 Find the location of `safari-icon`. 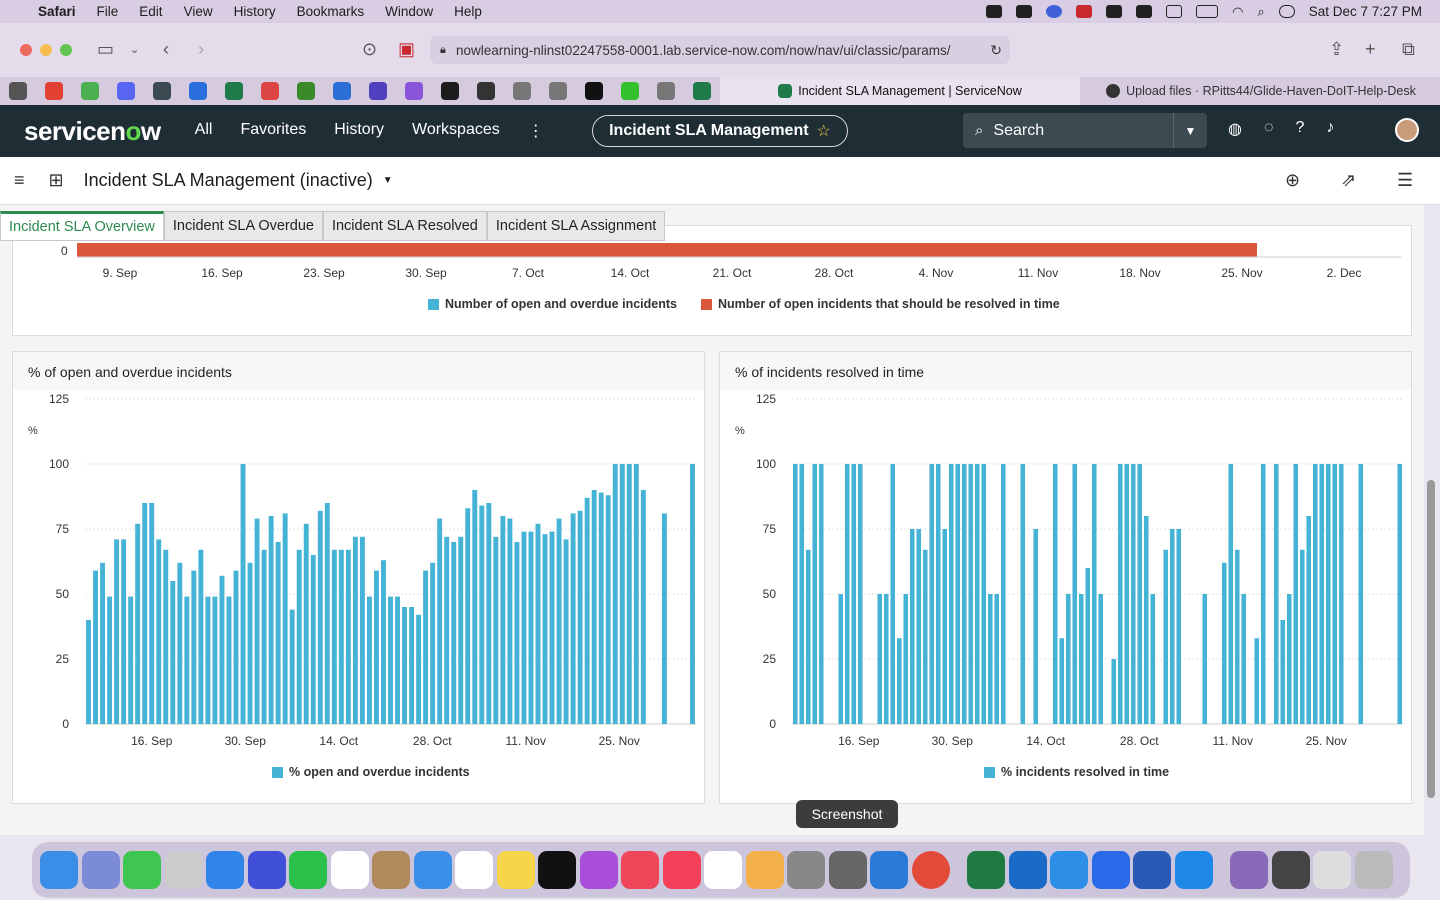

safari-icon is located at coordinates (1069, 870).